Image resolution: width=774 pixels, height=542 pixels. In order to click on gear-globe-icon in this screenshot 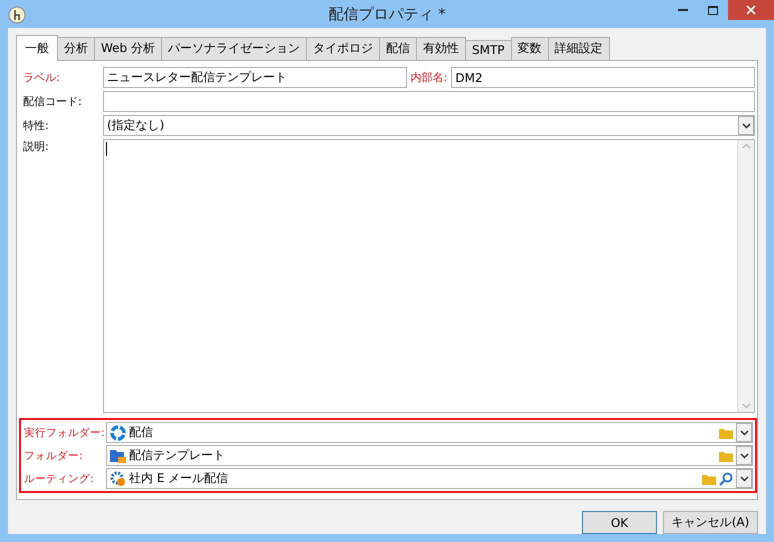, I will do `click(118, 478)`.